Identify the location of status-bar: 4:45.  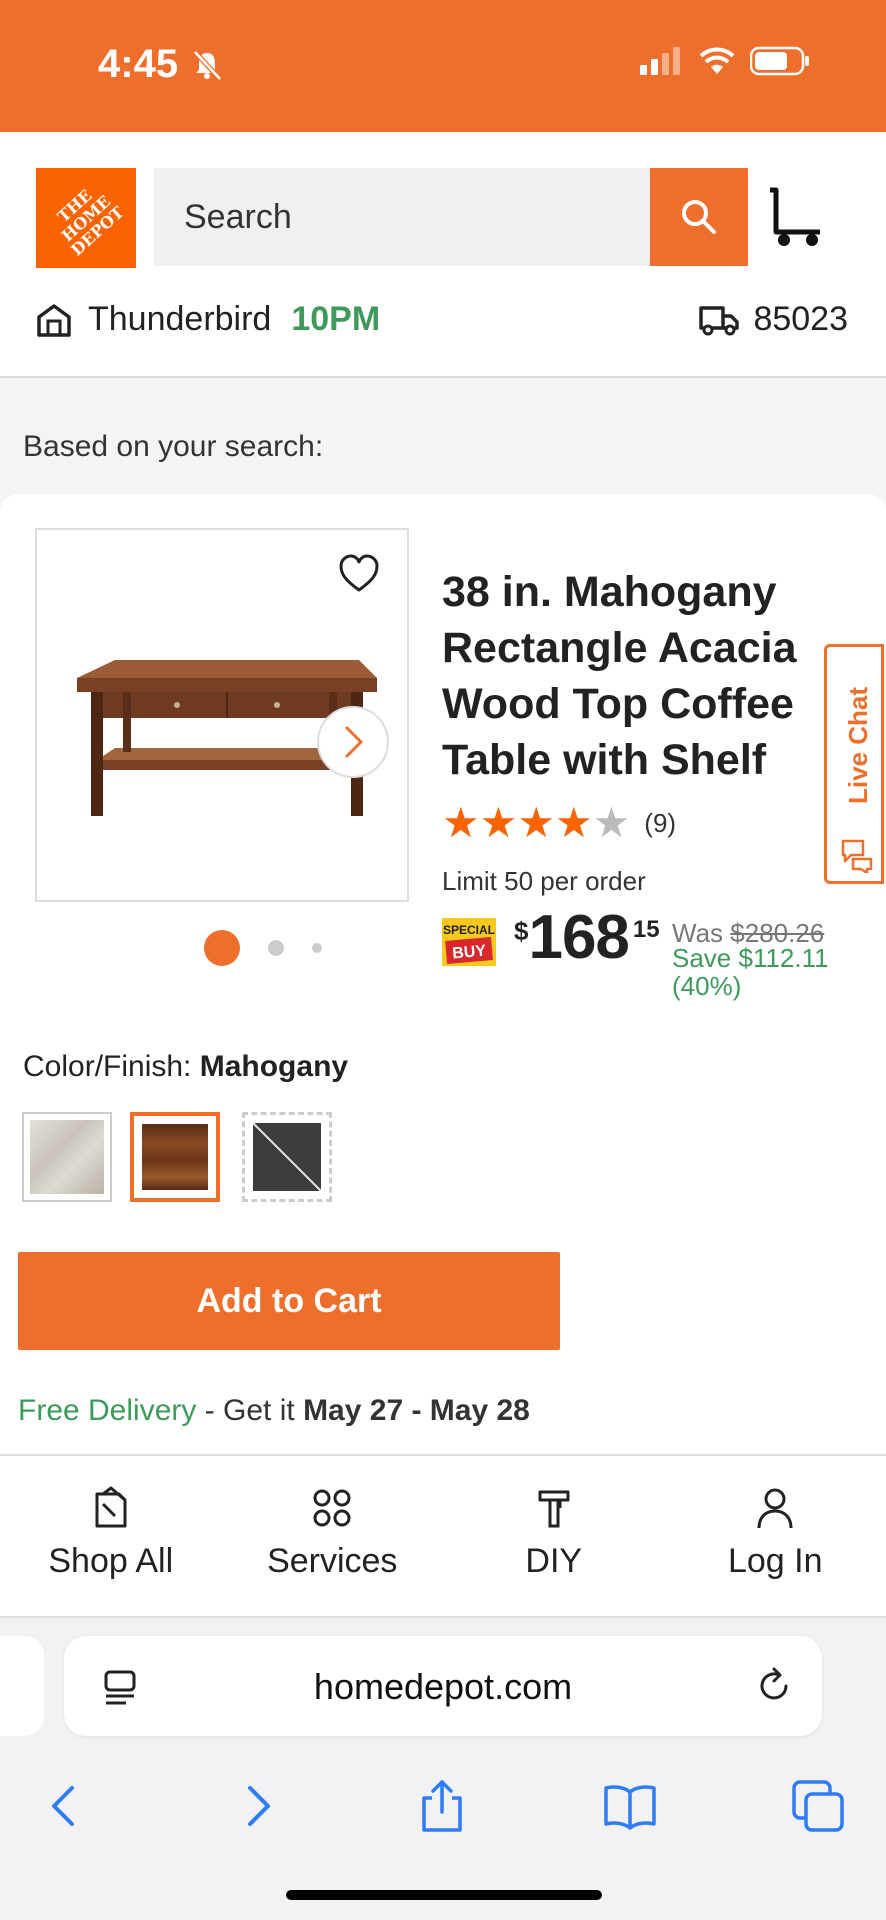
(443, 66).